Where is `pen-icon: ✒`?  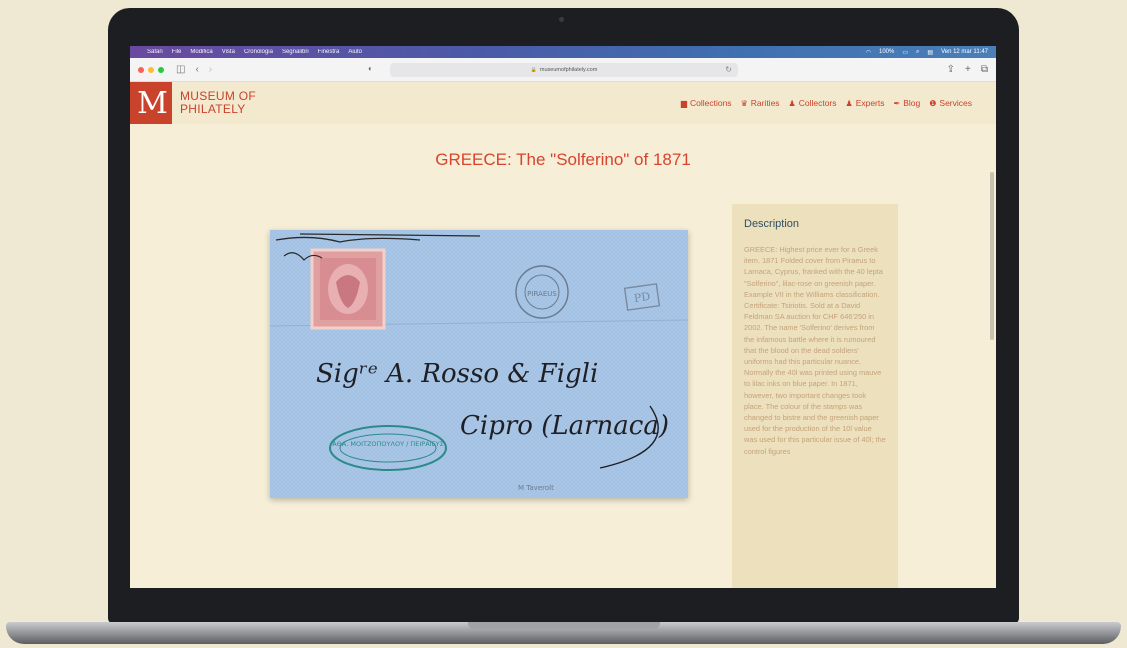
pen-icon: ✒ is located at coordinates (897, 103).